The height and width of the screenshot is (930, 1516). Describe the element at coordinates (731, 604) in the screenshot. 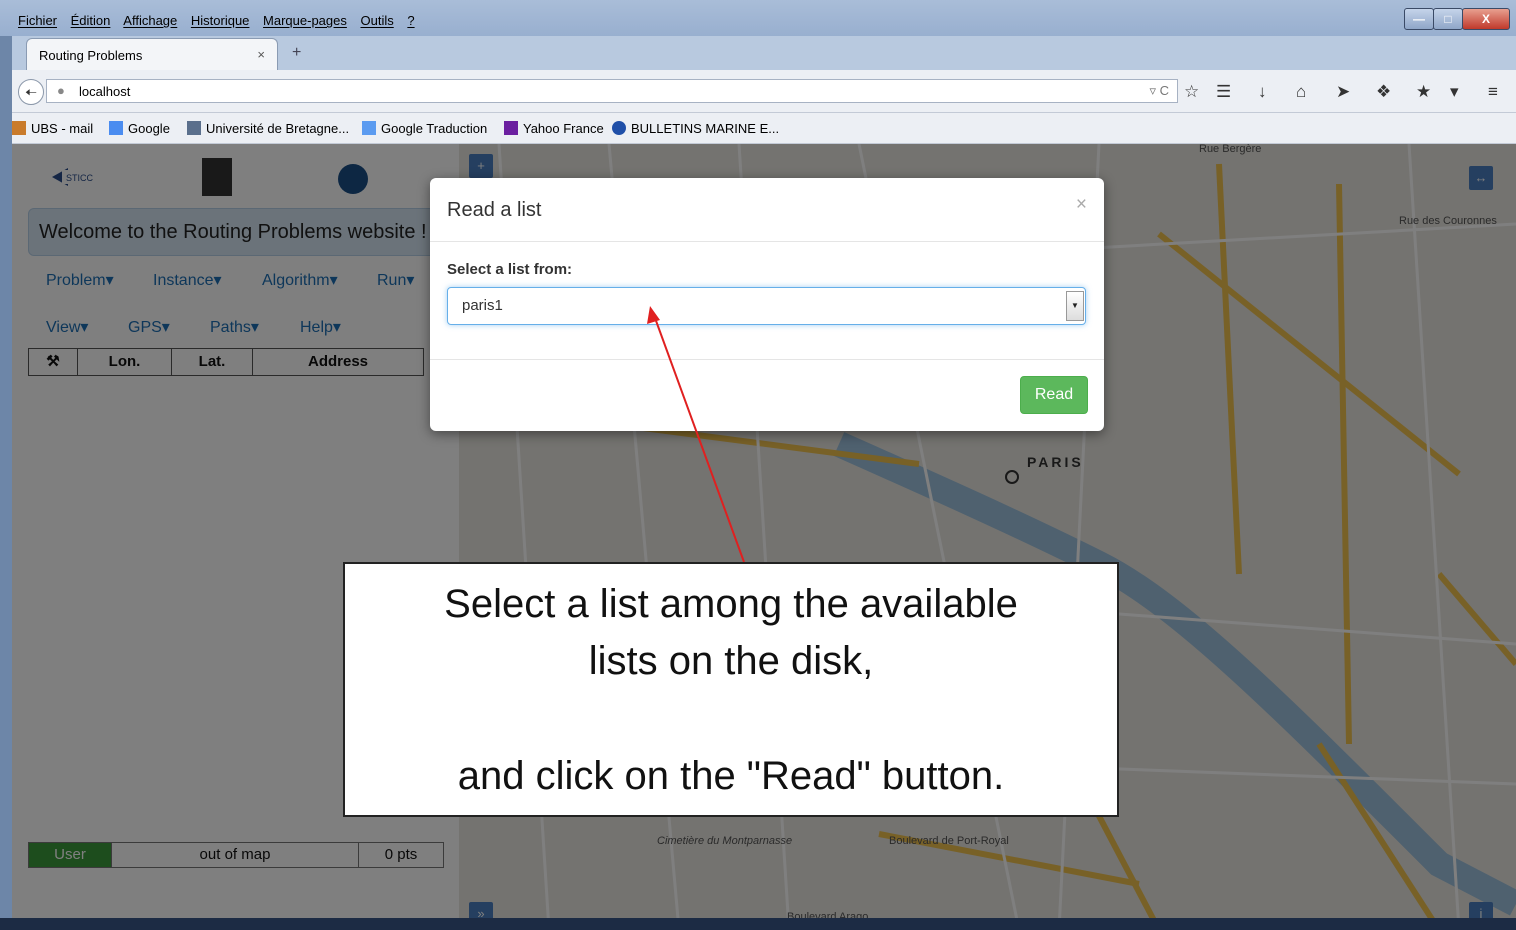

I see `instruction-line-1: Select a list among the available` at that location.